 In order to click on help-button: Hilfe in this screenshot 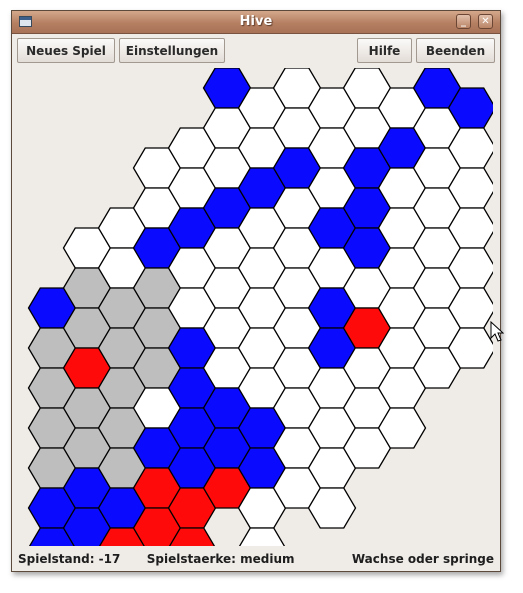, I will do `click(384, 50)`.